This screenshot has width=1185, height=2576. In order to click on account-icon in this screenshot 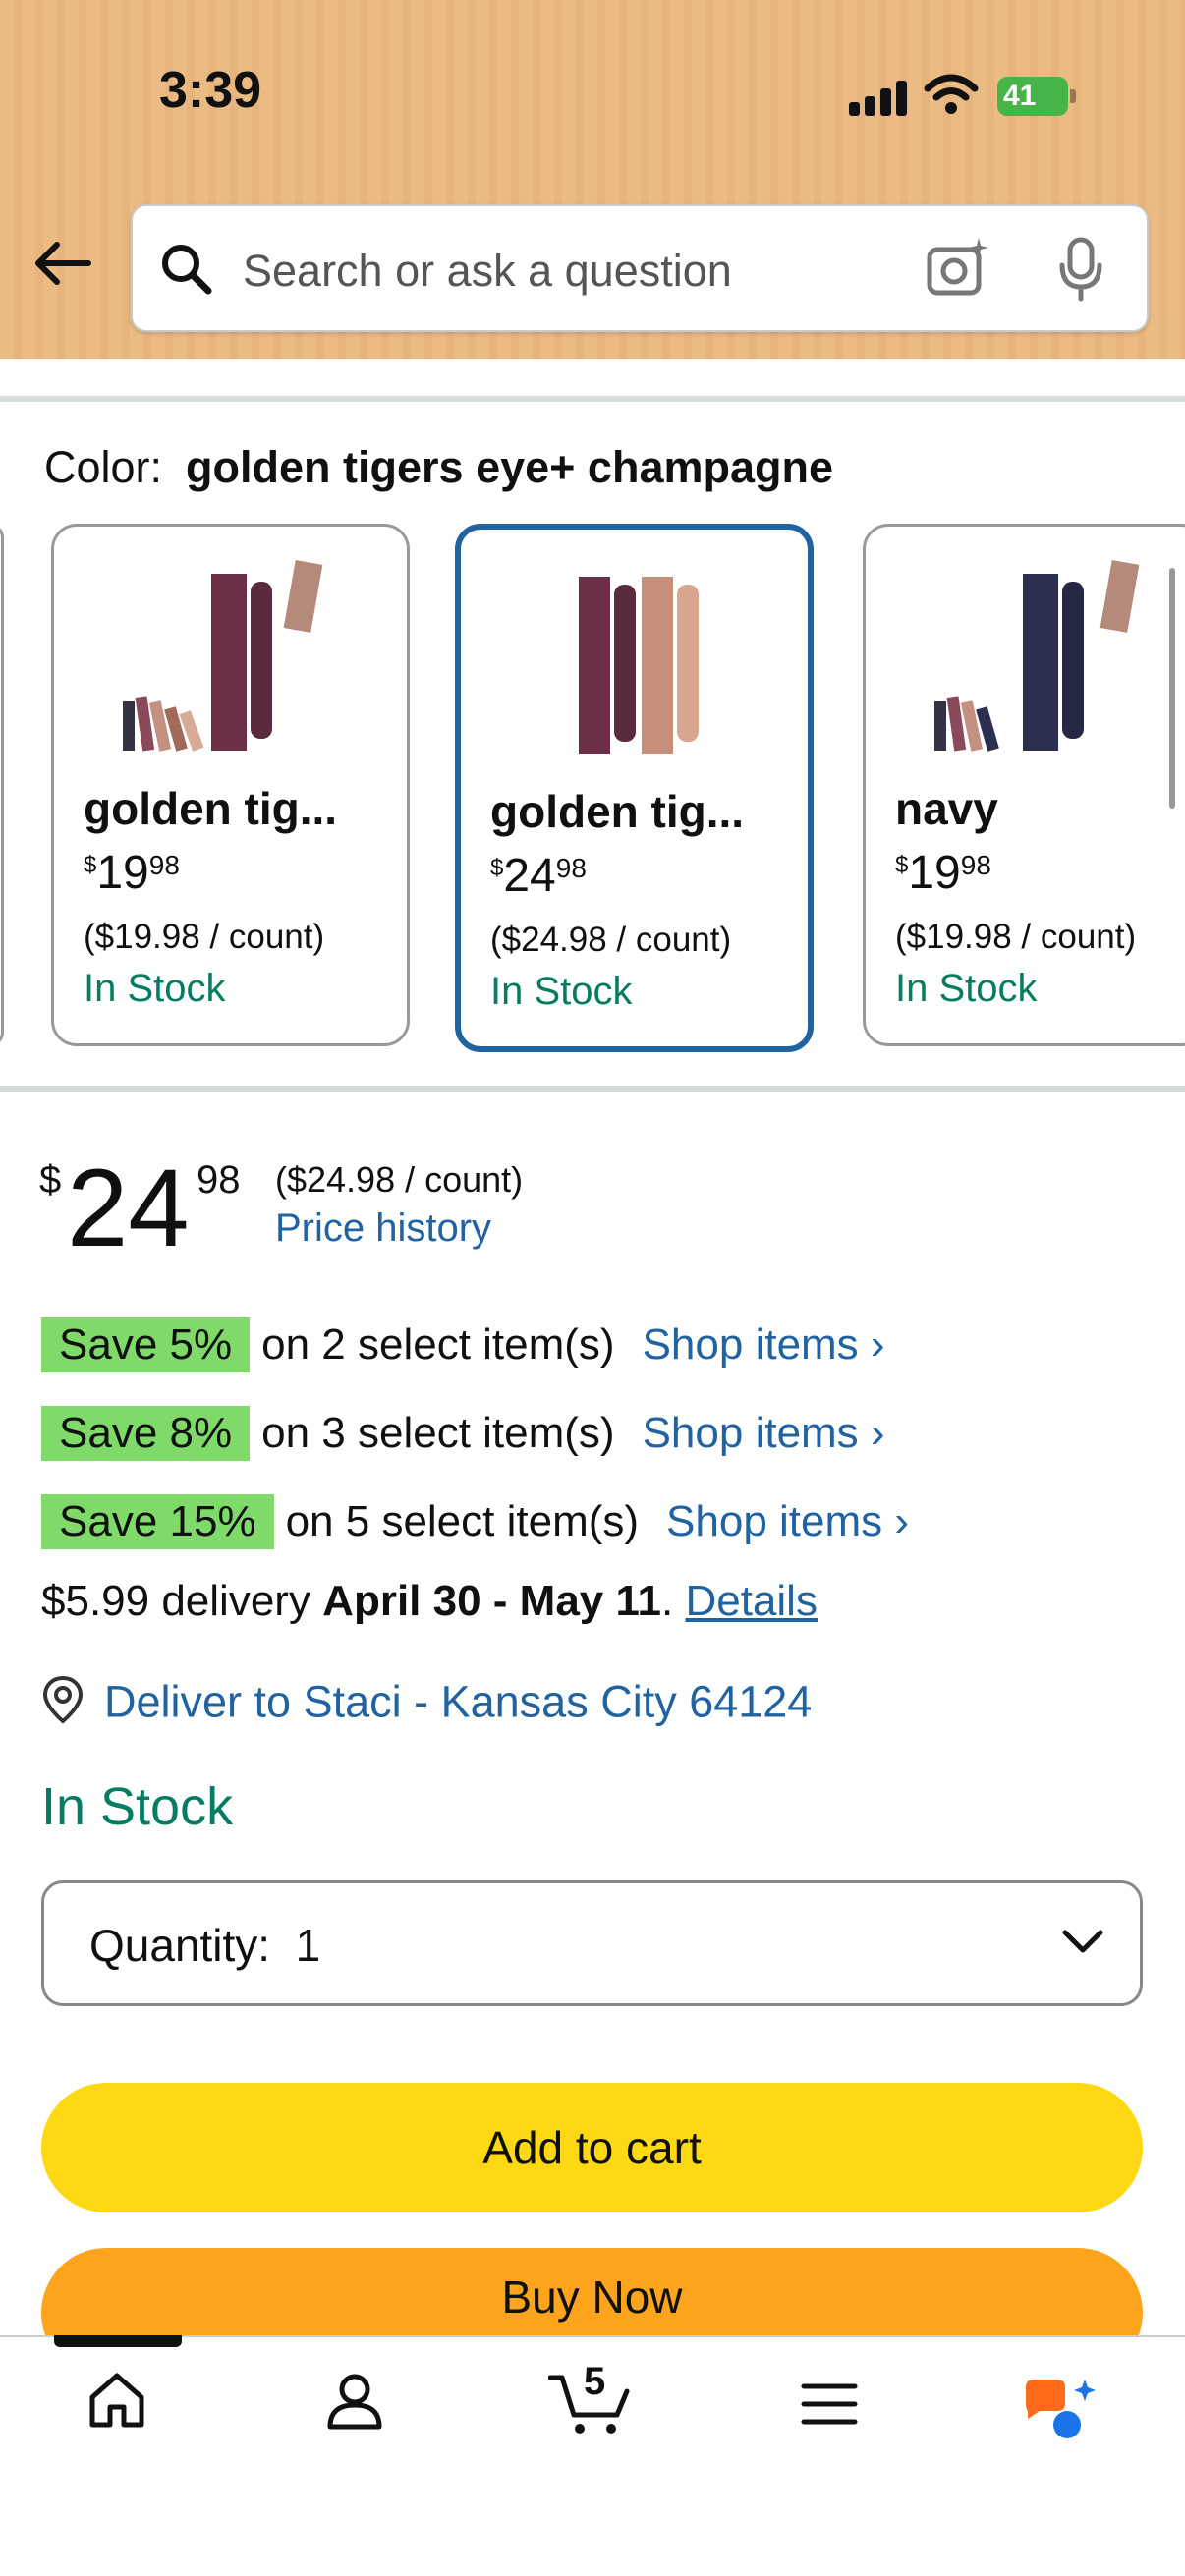, I will do `click(354, 2403)`.